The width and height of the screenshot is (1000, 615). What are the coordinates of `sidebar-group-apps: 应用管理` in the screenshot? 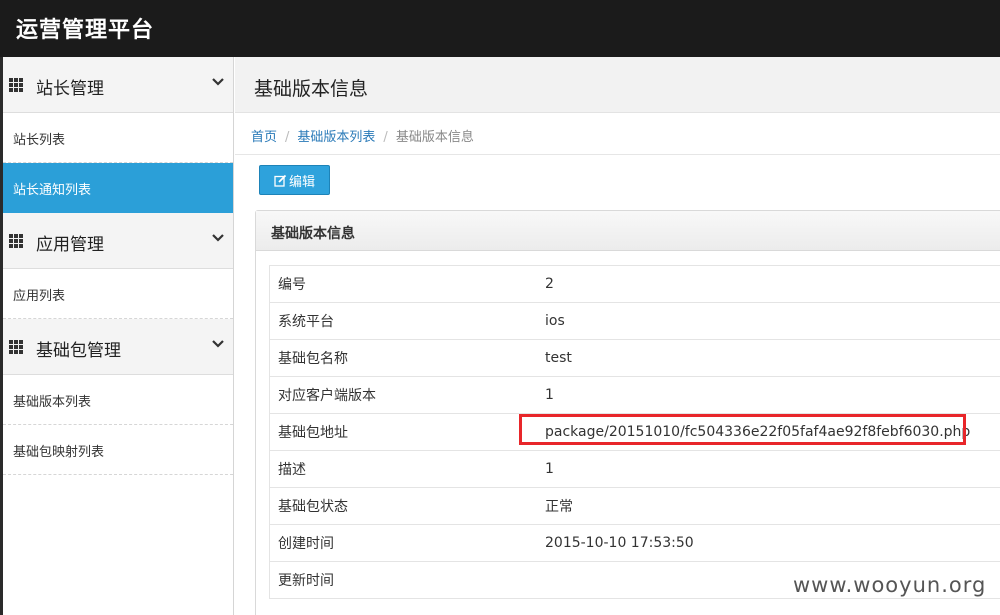 It's located at (118, 241).